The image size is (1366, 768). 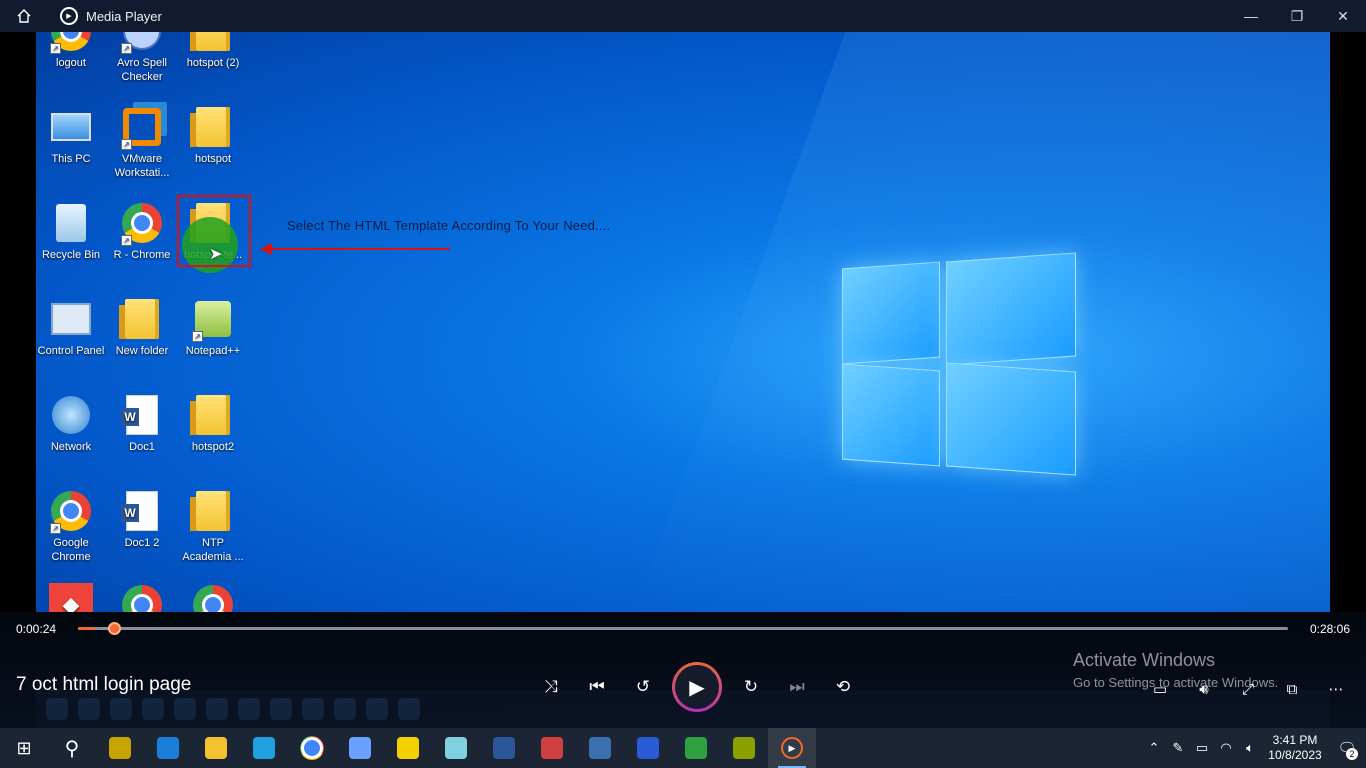 What do you see at coordinates (124, 16) in the screenshot?
I see `window-title: Media Player` at bounding box center [124, 16].